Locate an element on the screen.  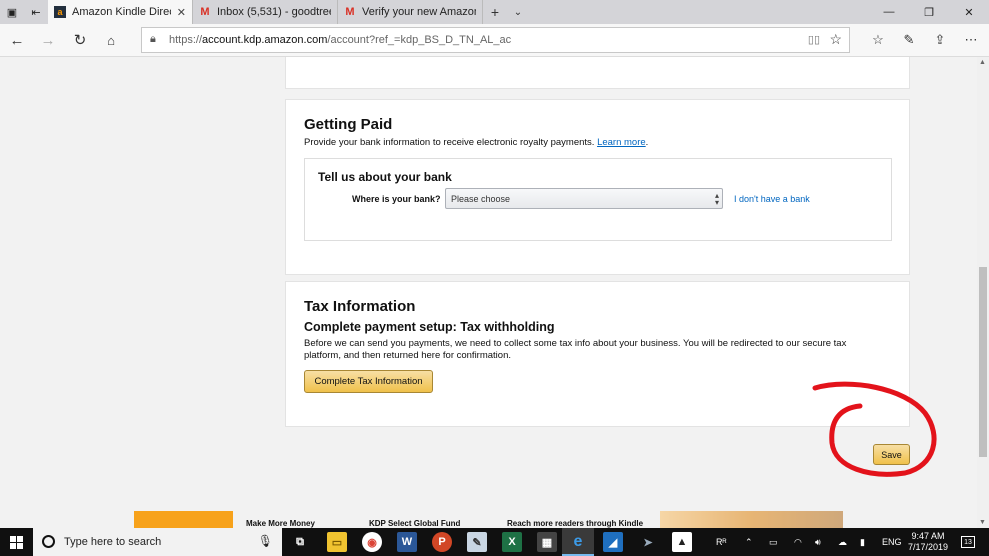
ad-image is located at coordinates (751, 519).